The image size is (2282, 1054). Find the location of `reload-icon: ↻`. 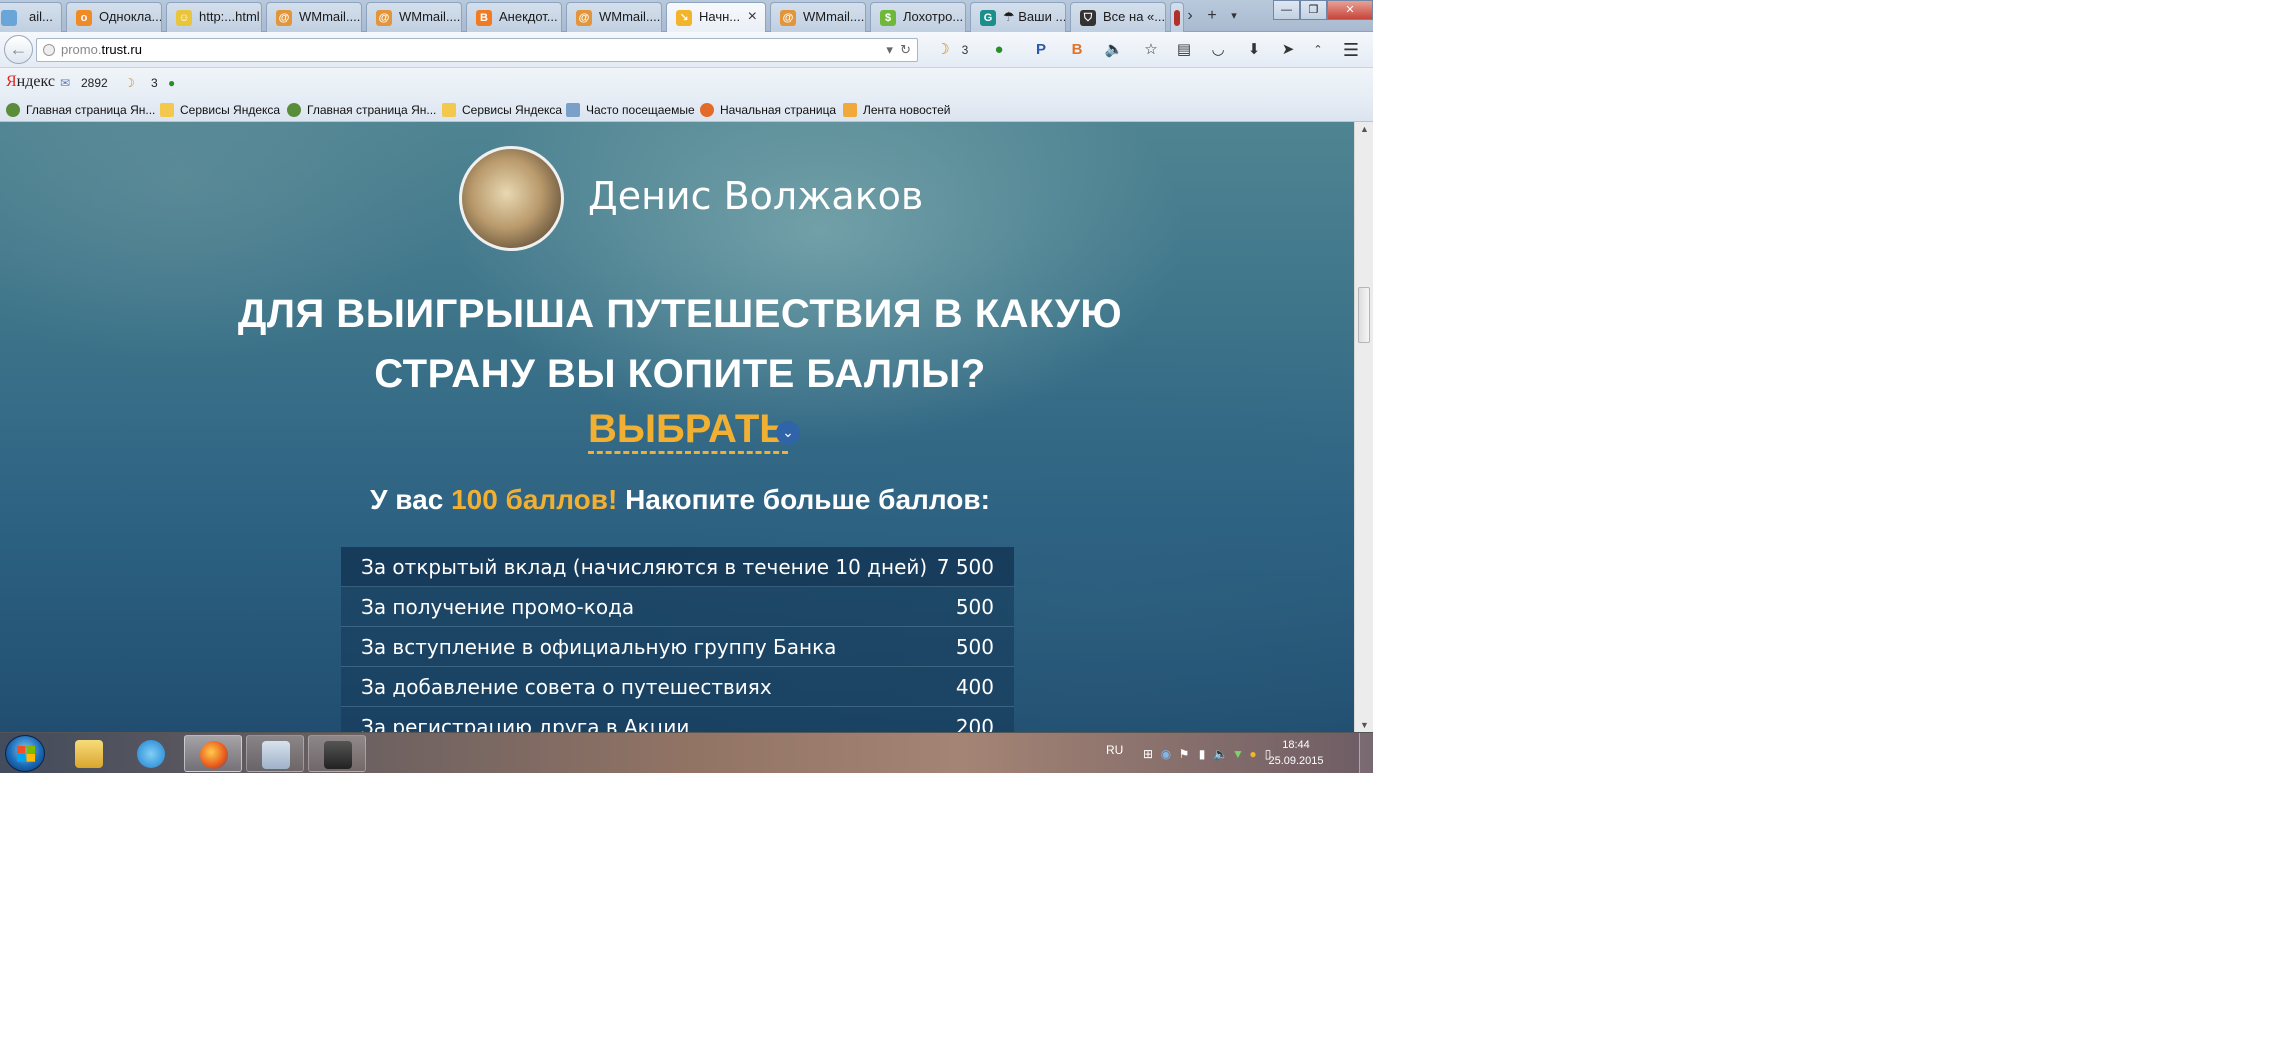

reload-icon: ↻ is located at coordinates (905, 49).